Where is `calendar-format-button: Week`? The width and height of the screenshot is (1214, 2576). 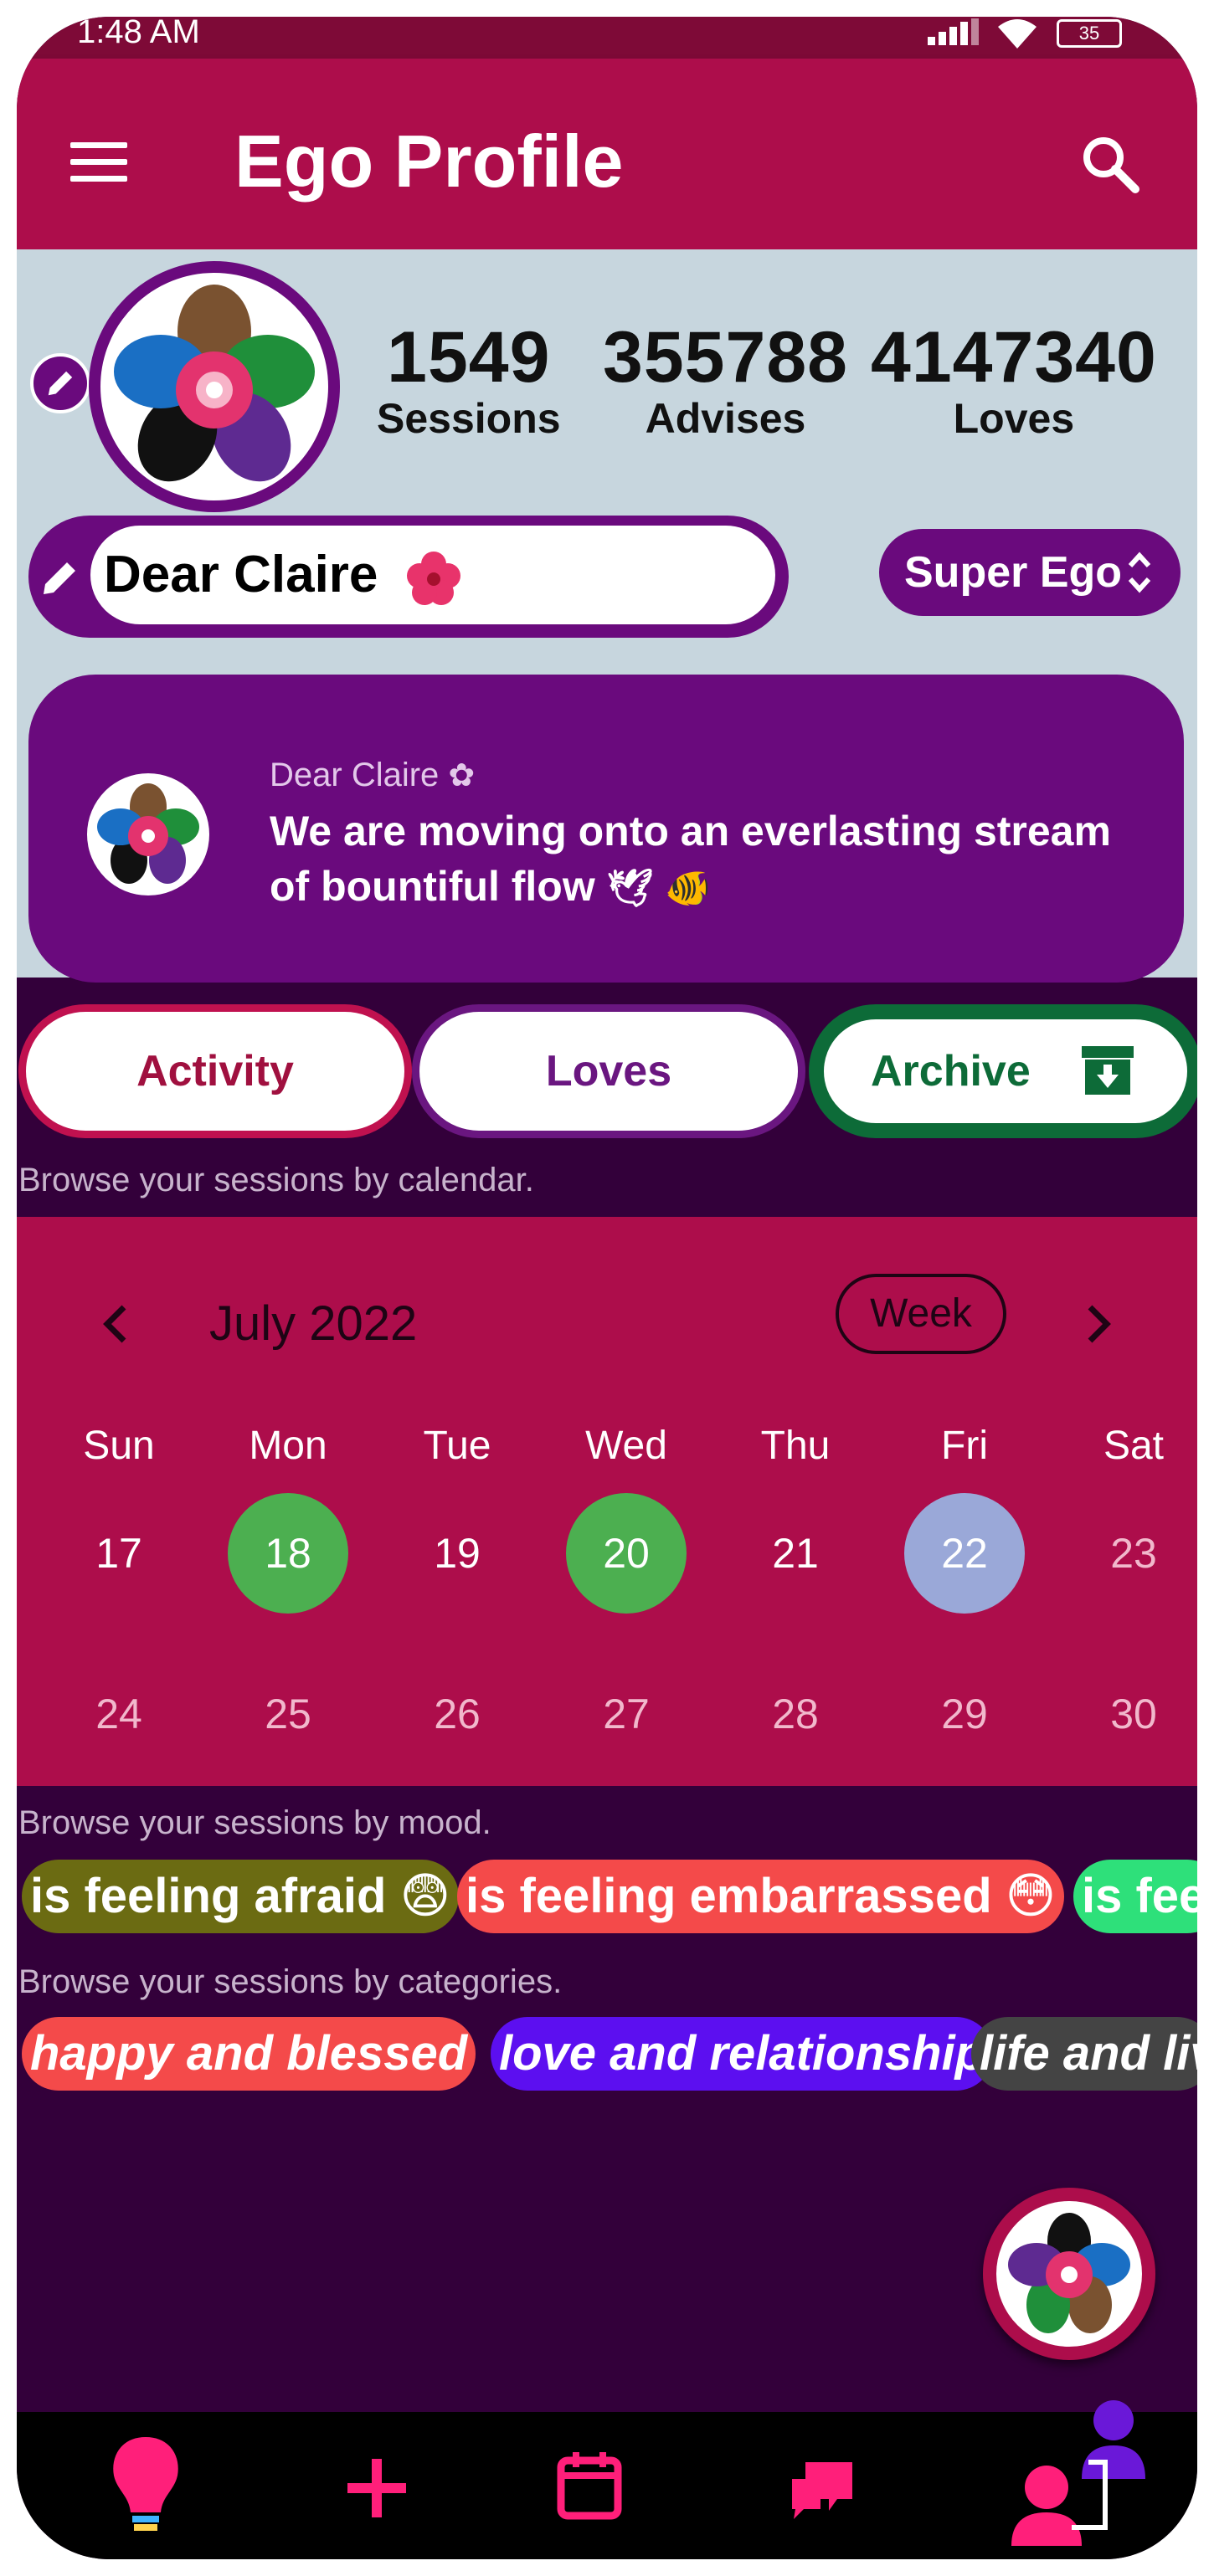 calendar-format-button: Week is located at coordinates (921, 1314).